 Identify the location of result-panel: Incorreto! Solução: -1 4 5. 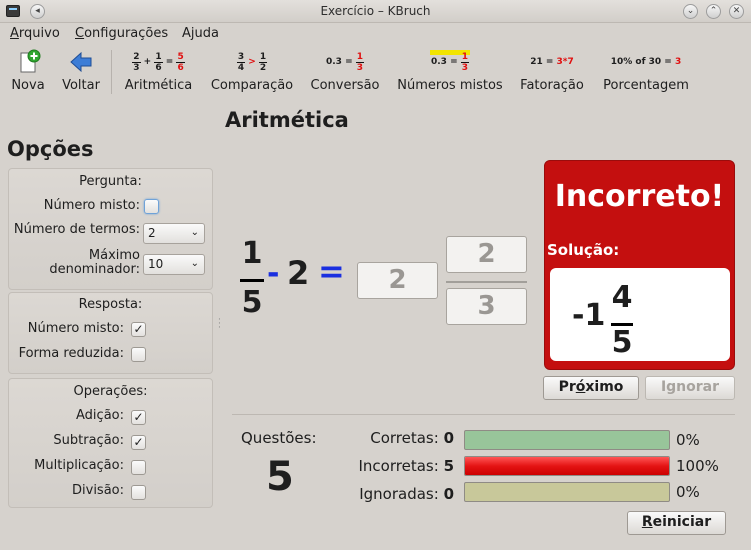
(639, 265).